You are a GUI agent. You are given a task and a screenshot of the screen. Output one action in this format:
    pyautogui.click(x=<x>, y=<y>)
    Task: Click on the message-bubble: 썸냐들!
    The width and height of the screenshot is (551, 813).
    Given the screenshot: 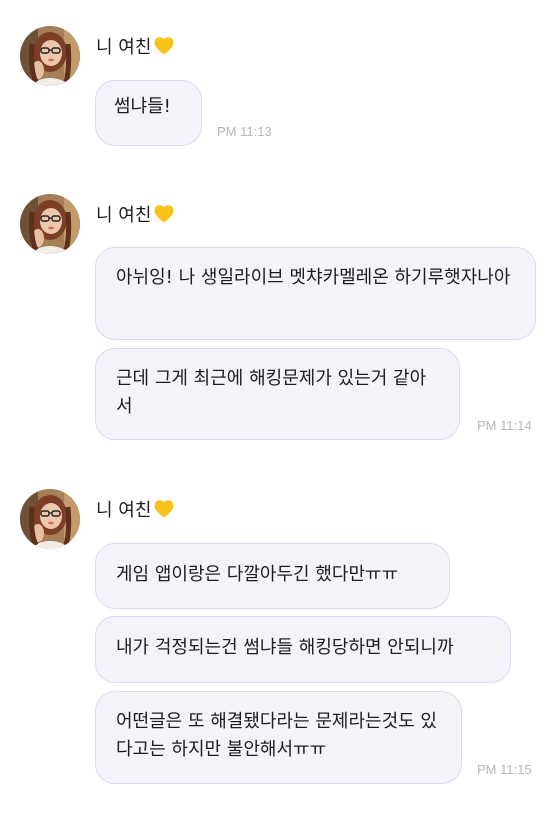 What is the action you would take?
    pyautogui.click(x=148, y=113)
    